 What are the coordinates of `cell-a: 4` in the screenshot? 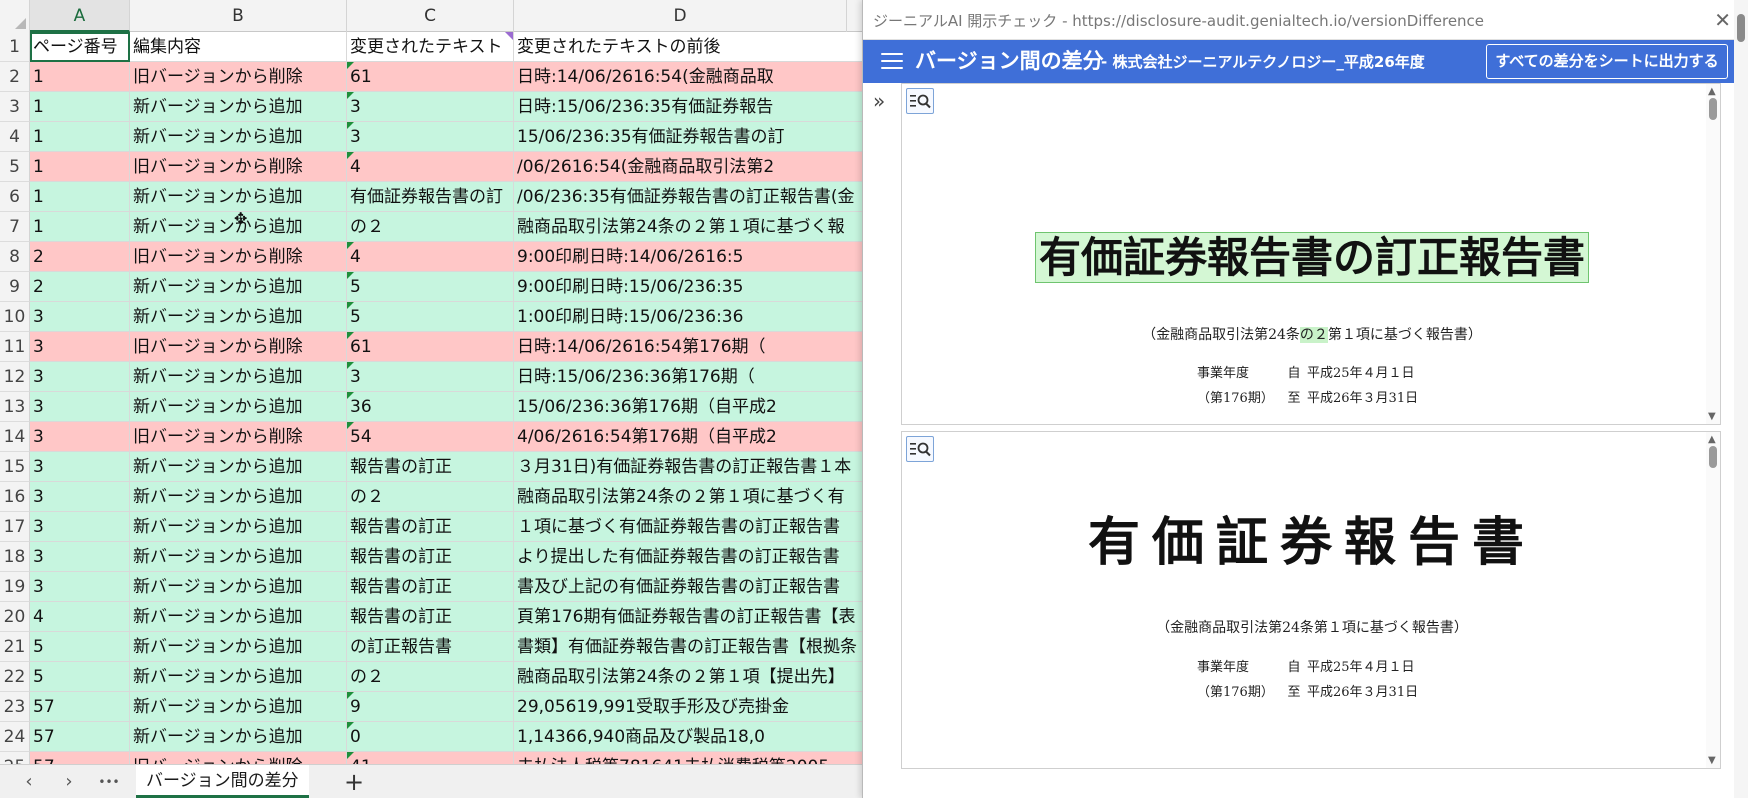 It's located at (80, 617).